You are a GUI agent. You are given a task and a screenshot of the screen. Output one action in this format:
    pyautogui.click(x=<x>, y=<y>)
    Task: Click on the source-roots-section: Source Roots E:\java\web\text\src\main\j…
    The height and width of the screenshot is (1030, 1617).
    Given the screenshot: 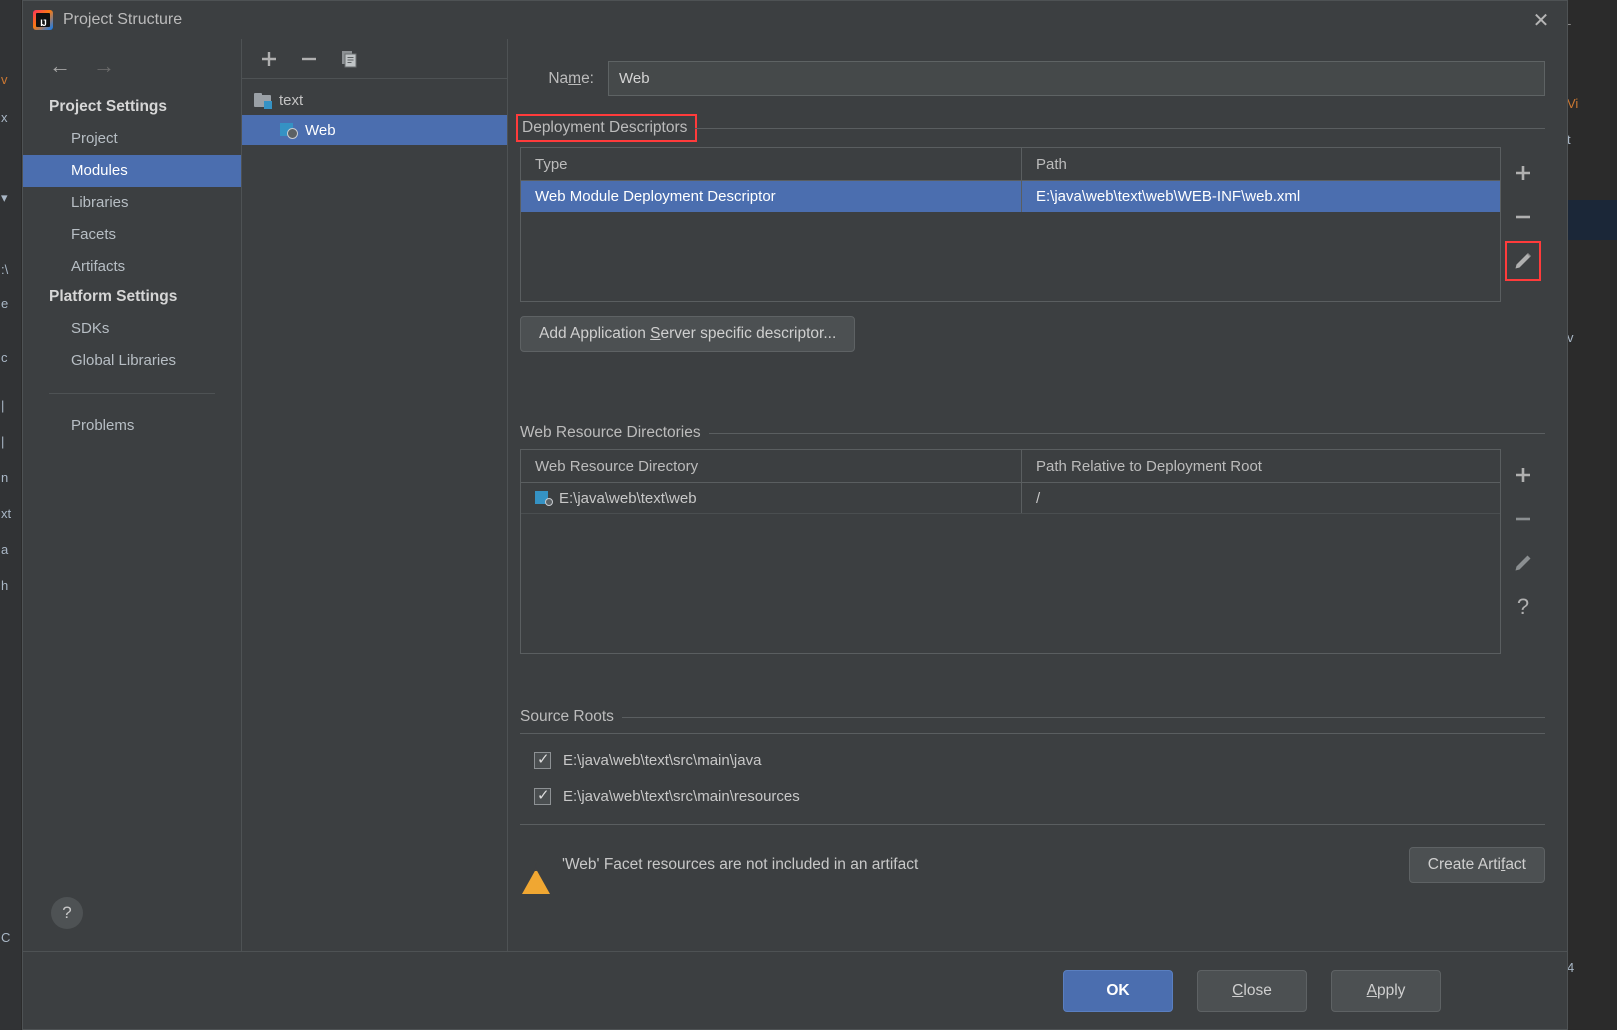 What is the action you would take?
    pyautogui.click(x=1037, y=756)
    